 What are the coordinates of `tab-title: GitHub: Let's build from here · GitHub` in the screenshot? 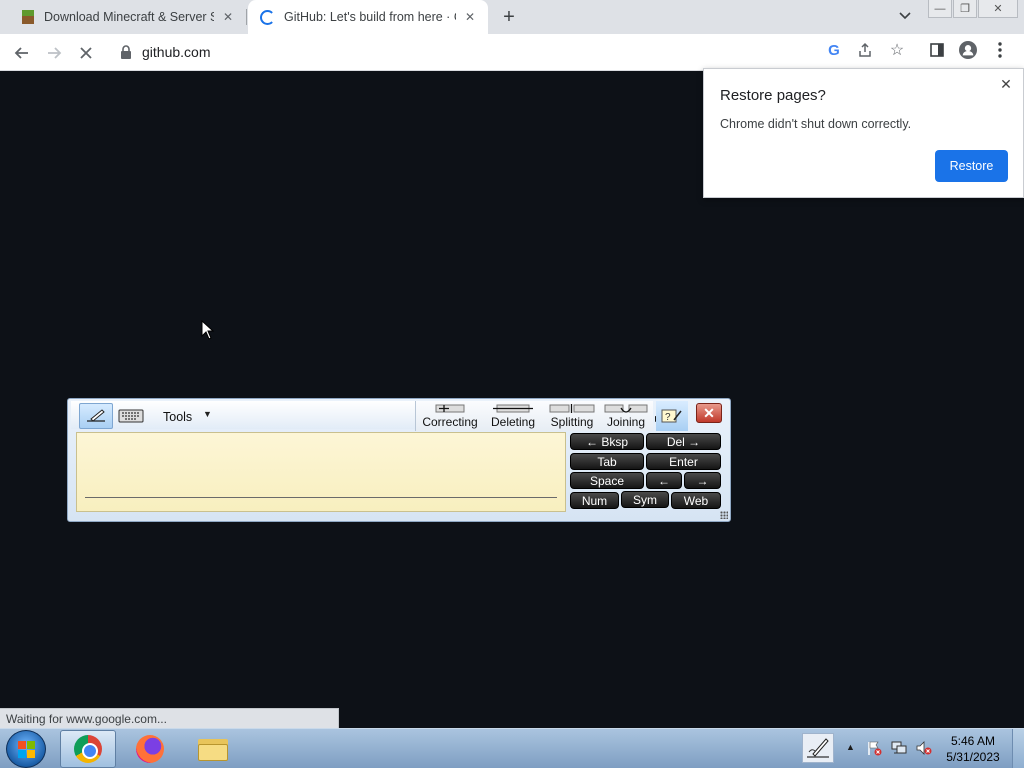 It's located at (370, 17).